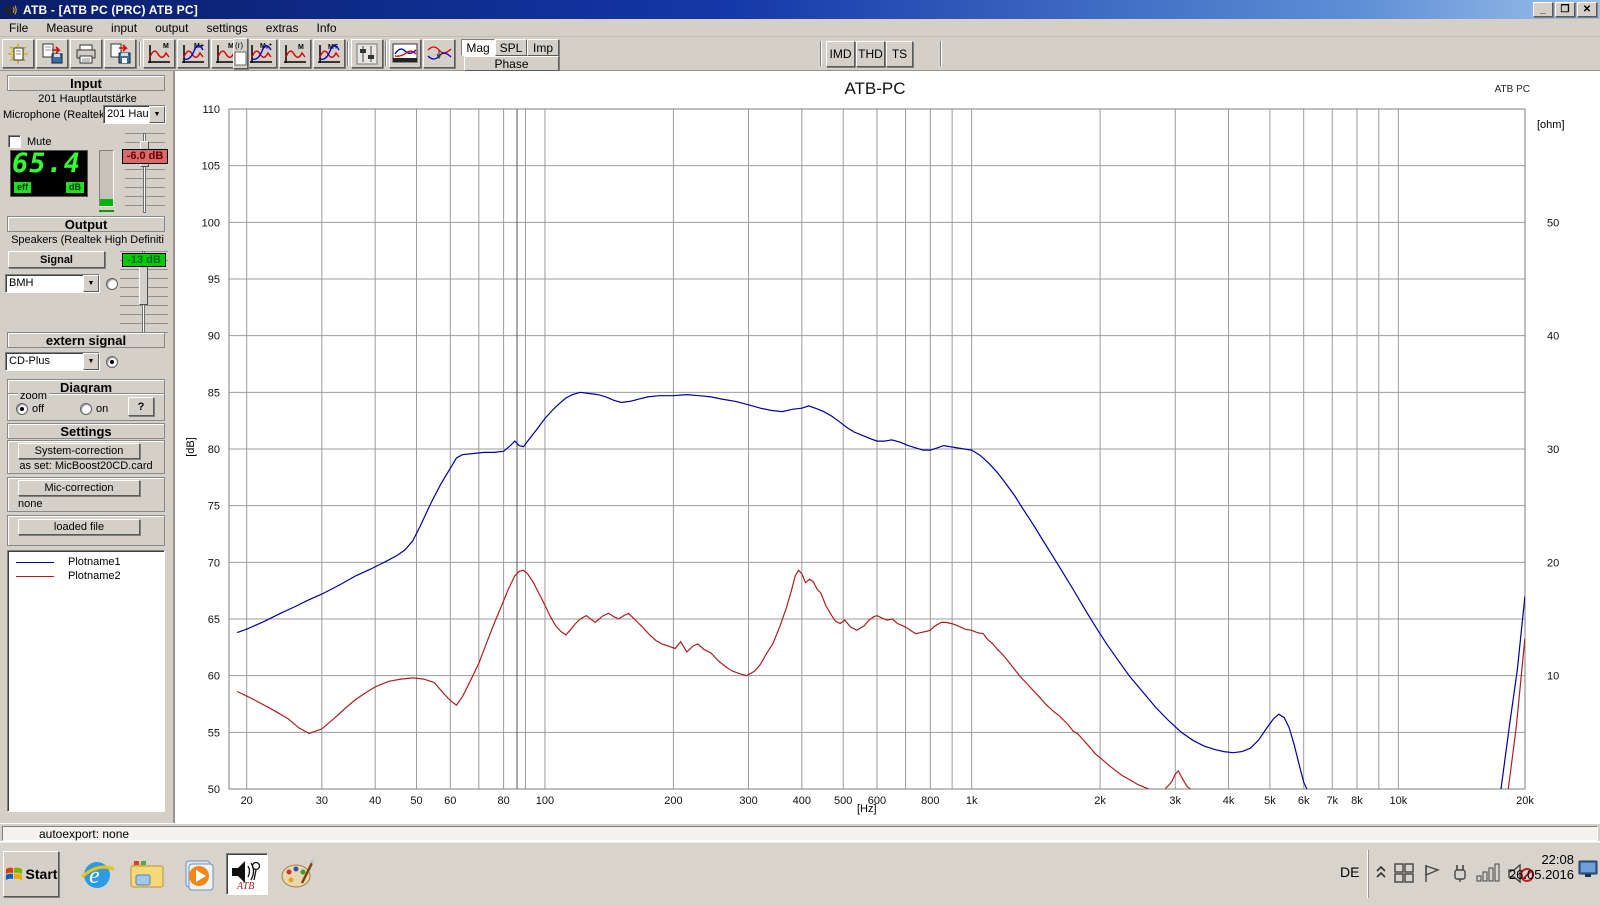 Image resolution: width=1600 pixels, height=905 pixels. What do you see at coordinates (79, 451) in the screenshot?
I see `system-correction-button: System-correction` at bounding box center [79, 451].